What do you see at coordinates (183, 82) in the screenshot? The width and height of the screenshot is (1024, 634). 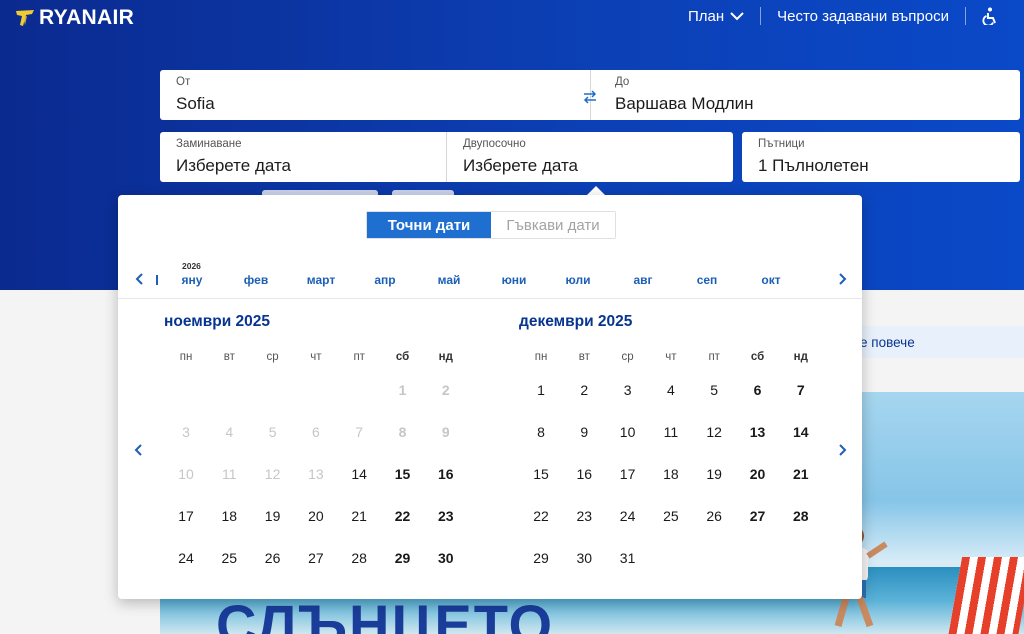 I see `from-label: От` at bounding box center [183, 82].